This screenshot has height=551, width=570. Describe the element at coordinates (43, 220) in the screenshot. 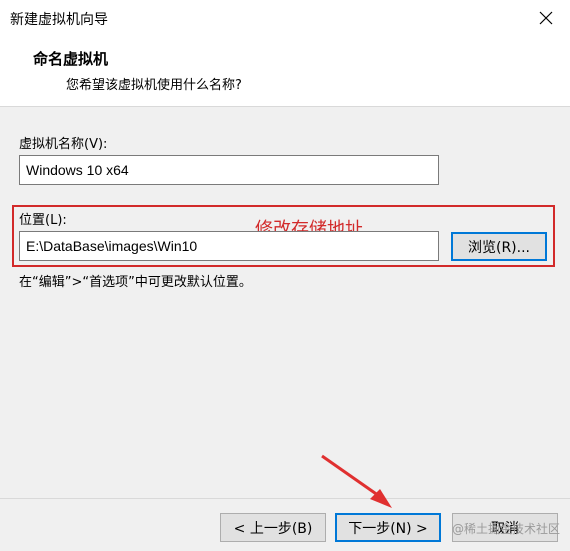

I see `location-label: 位置(L):` at that location.